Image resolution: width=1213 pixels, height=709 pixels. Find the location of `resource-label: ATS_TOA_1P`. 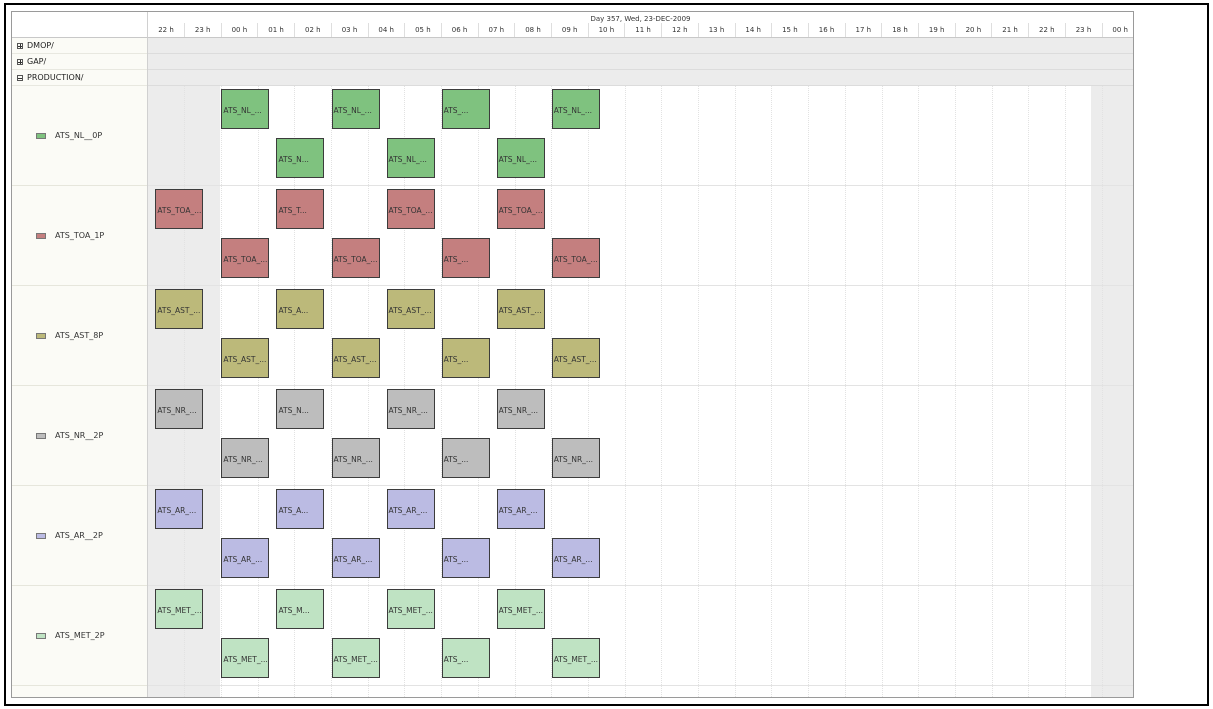

resource-label: ATS_TOA_1P is located at coordinates (80, 235).